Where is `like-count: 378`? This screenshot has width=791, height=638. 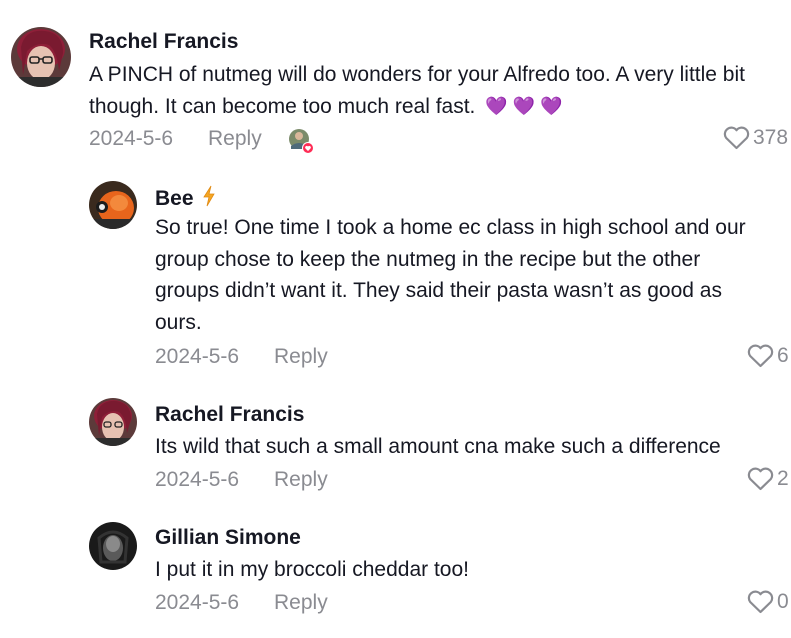 like-count: 378 is located at coordinates (771, 137).